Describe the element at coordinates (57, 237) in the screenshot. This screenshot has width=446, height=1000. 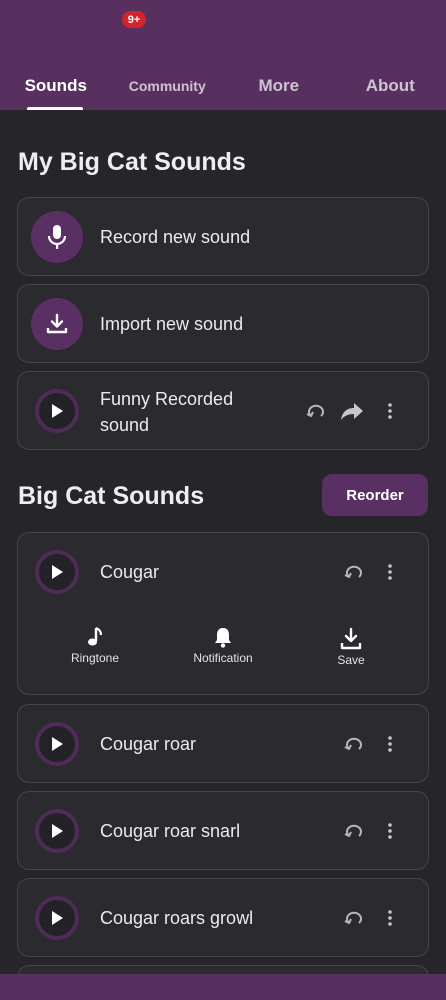
I see `microphone-icon` at that location.